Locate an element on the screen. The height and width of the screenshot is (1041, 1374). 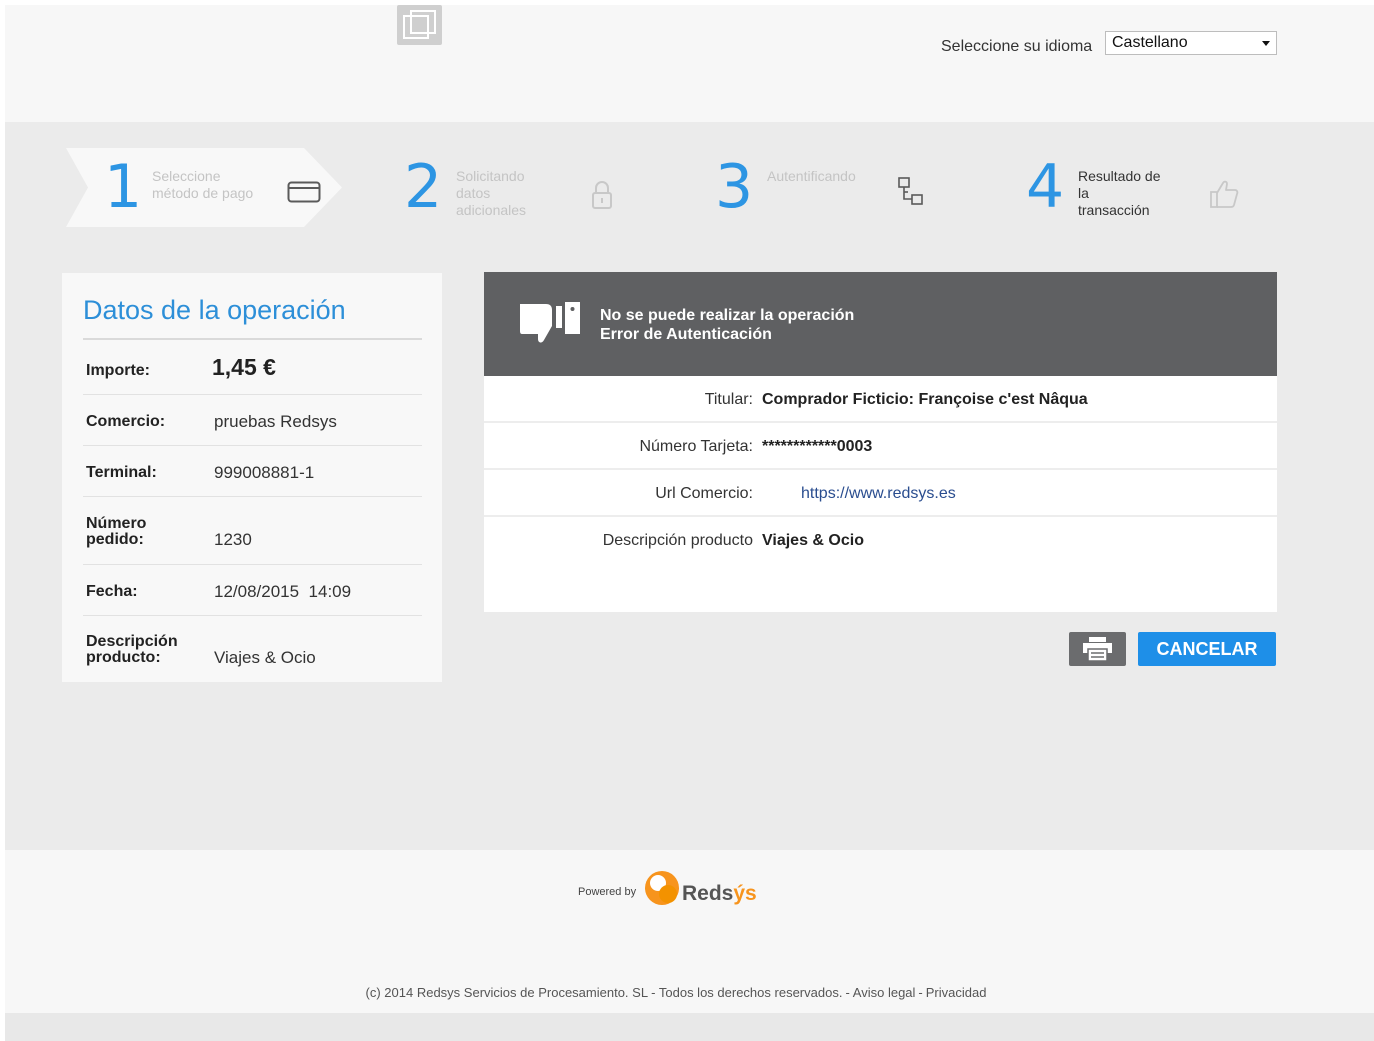
printer-icon is located at coordinates (1097, 649).